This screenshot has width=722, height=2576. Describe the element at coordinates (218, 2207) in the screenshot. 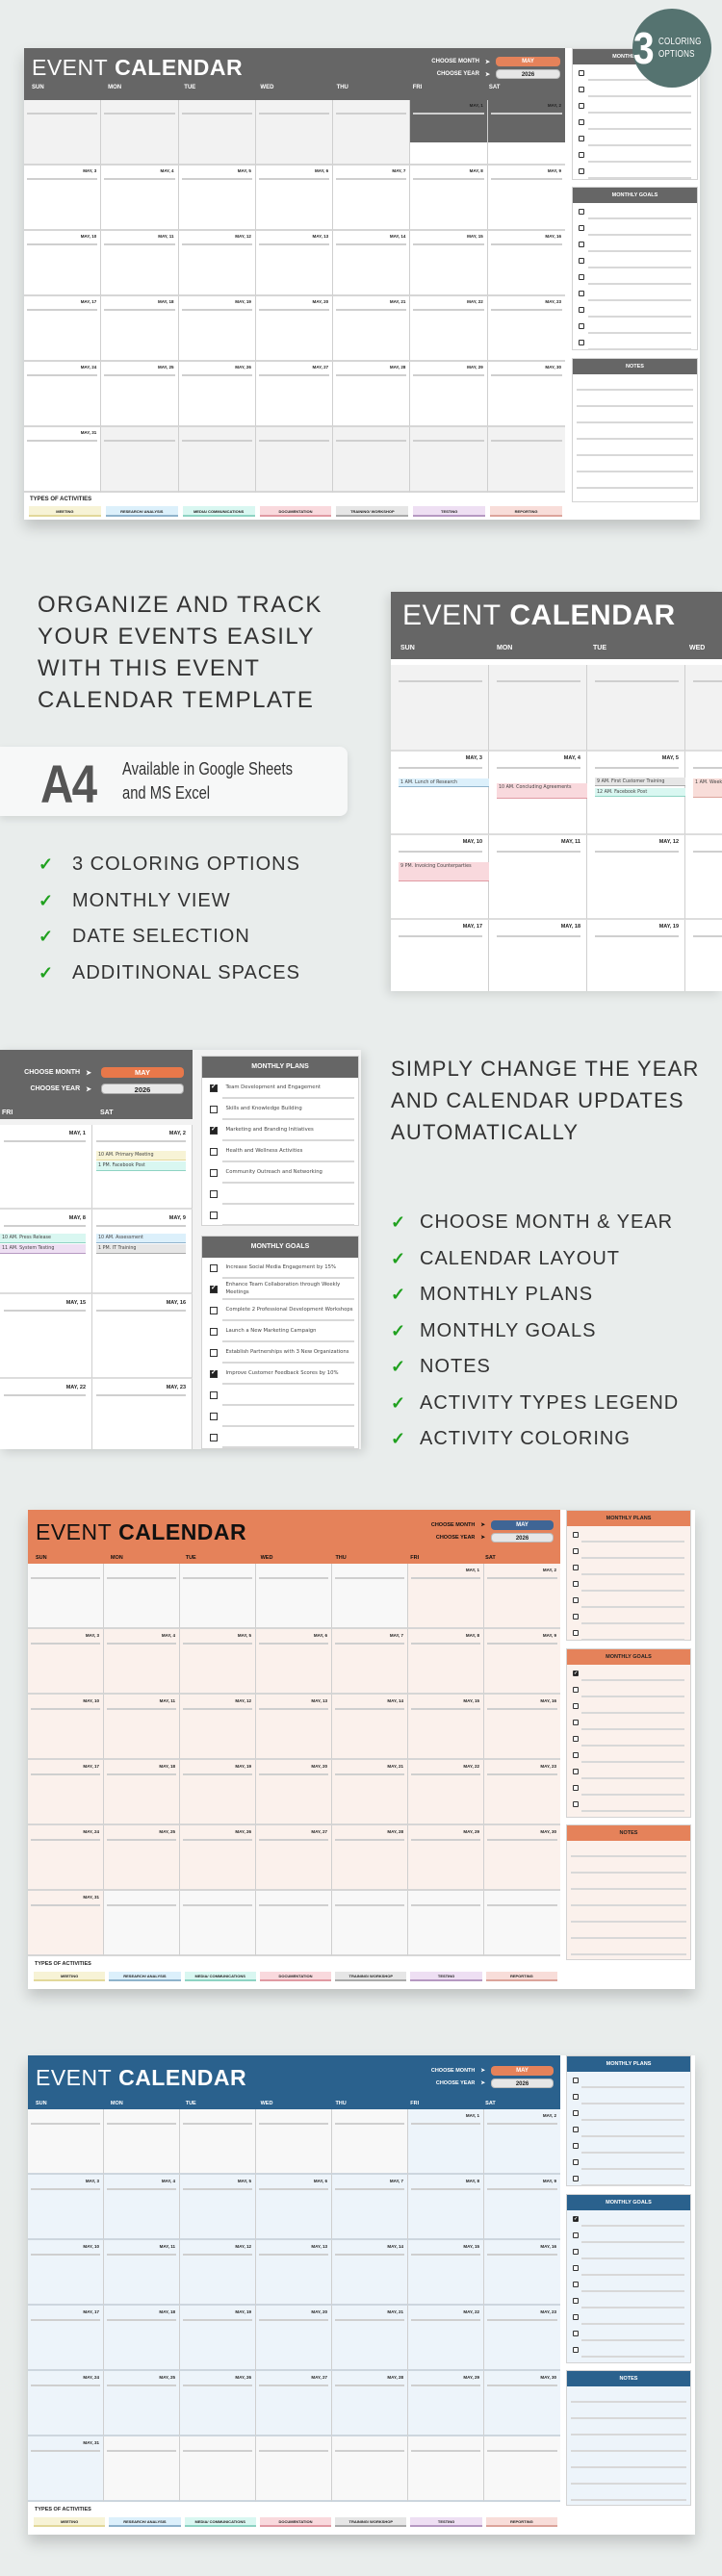

I see `day-cell: MAY, 5` at that location.